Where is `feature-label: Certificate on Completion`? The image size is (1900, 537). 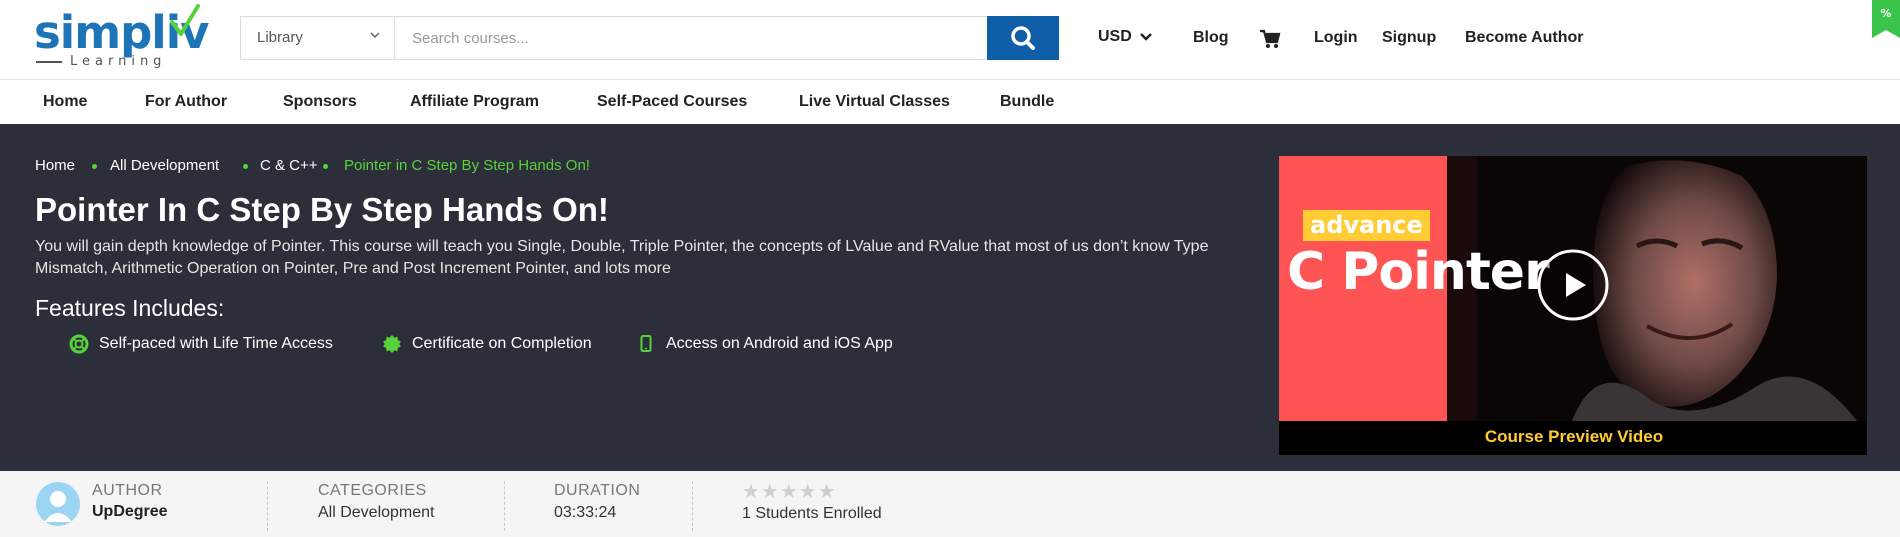 feature-label: Certificate on Completion is located at coordinates (502, 343).